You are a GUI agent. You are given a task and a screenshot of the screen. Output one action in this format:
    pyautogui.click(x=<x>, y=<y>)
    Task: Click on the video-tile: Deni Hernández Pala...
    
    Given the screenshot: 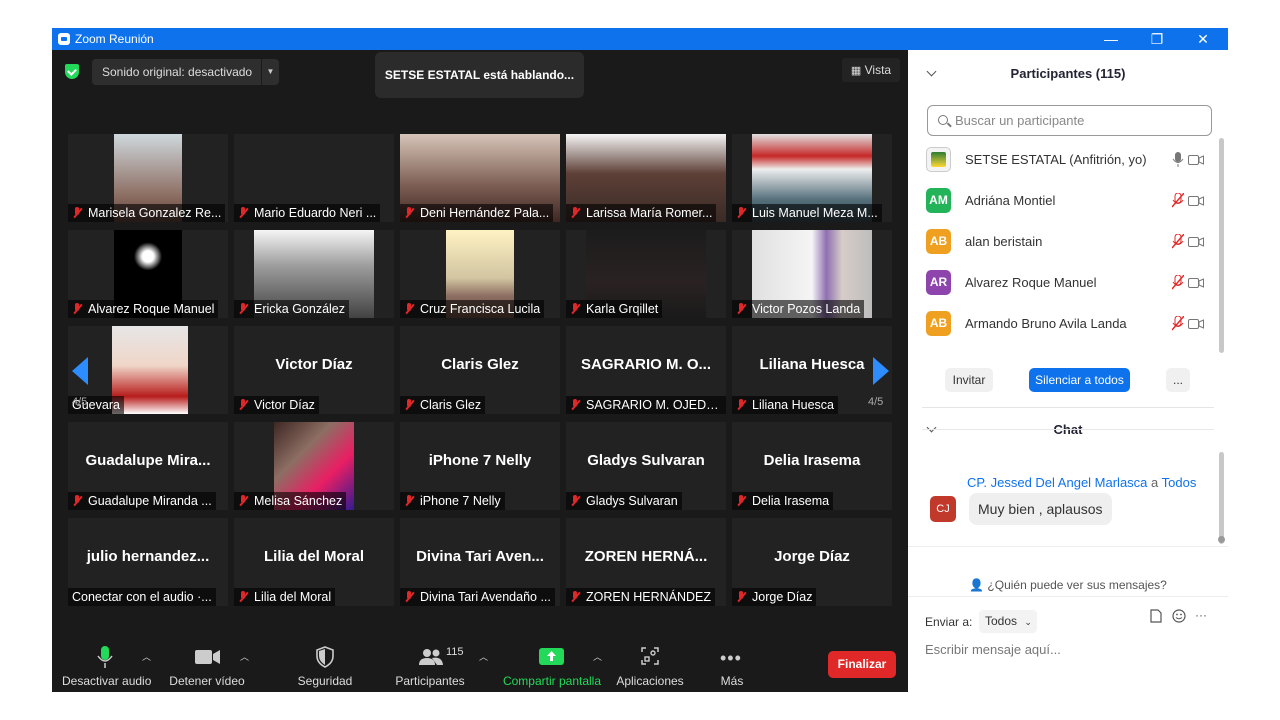 What is the action you would take?
    pyautogui.click(x=480, y=178)
    